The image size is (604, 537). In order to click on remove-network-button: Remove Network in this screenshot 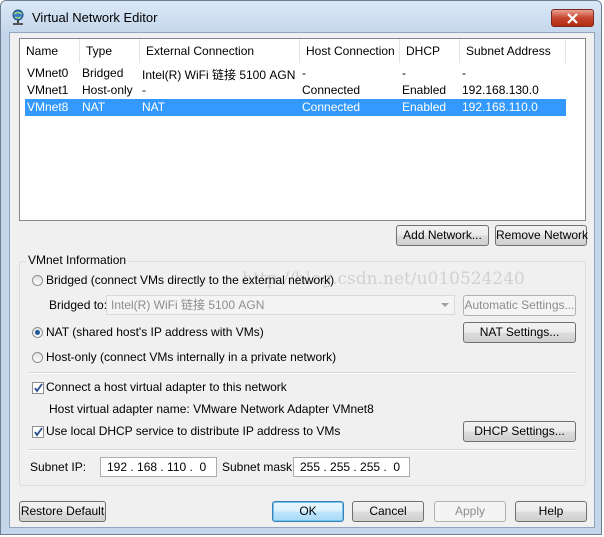, I will do `click(541, 235)`.